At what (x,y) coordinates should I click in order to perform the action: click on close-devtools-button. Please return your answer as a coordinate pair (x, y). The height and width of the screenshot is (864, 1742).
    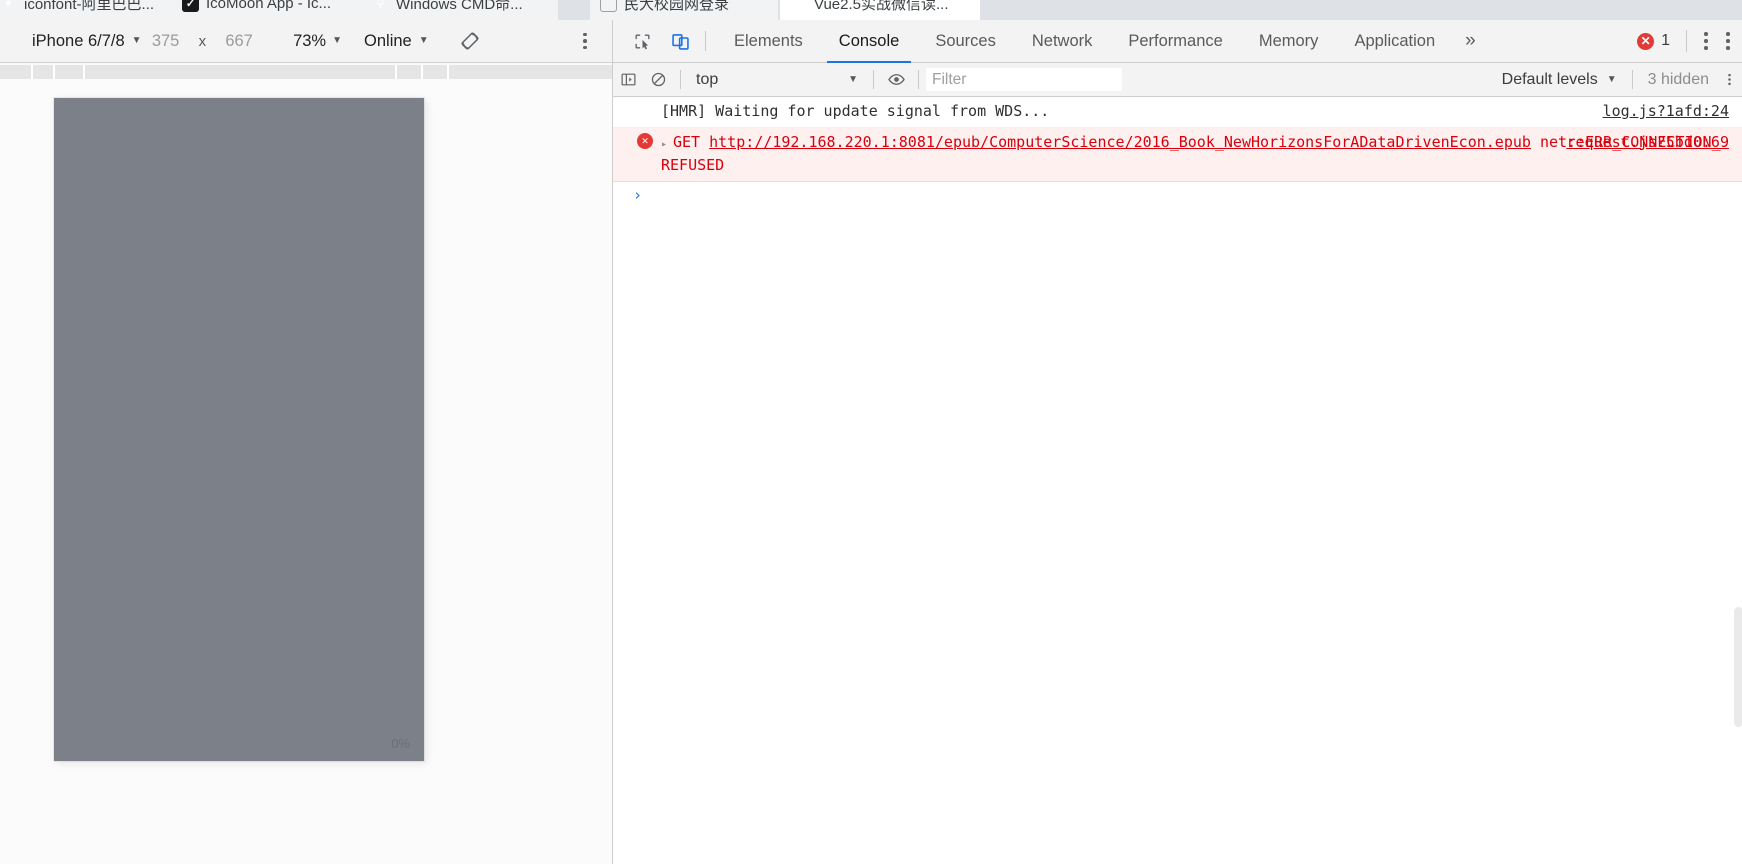
    Looking at the image, I should click on (1728, 41).